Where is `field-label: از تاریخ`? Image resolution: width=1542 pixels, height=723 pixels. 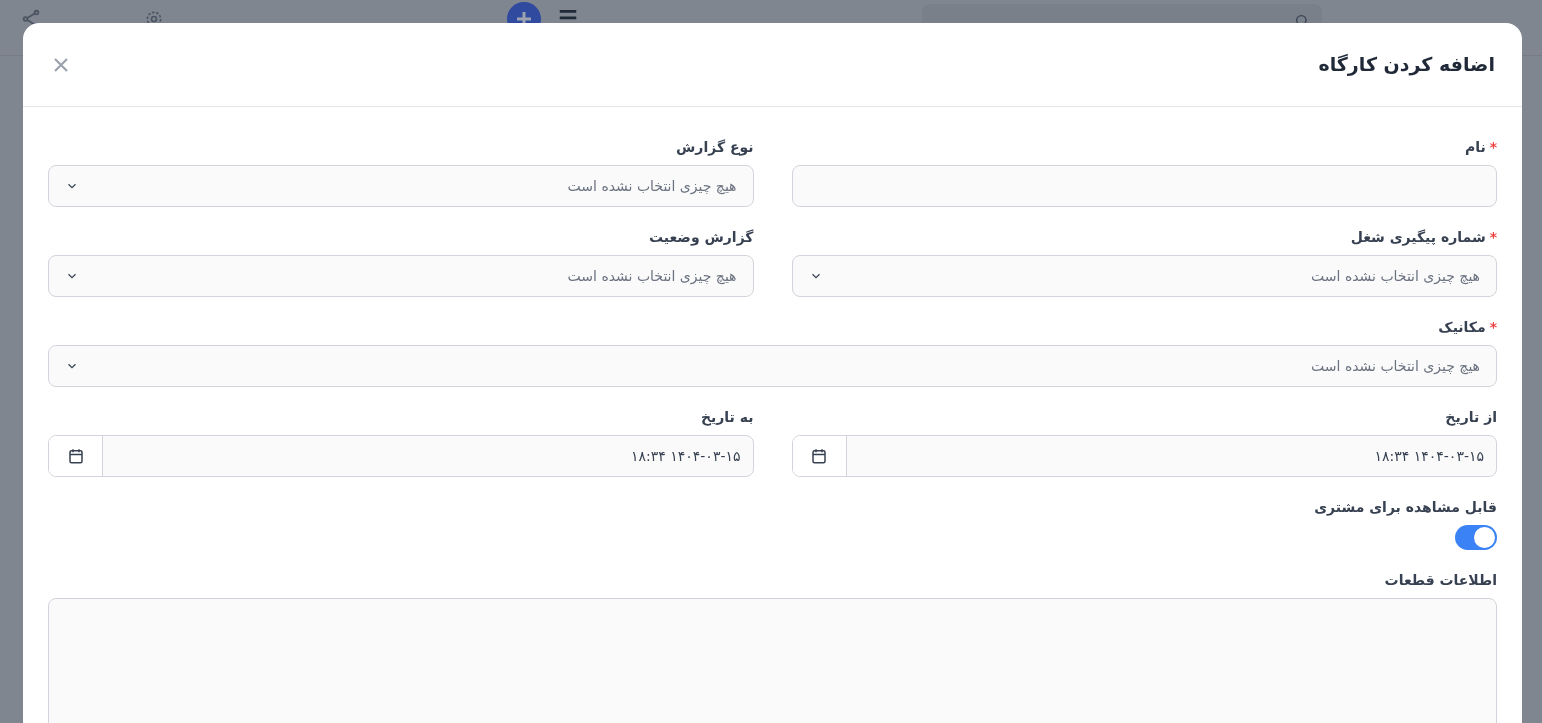
field-label: از تاریخ is located at coordinates (1471, 417).